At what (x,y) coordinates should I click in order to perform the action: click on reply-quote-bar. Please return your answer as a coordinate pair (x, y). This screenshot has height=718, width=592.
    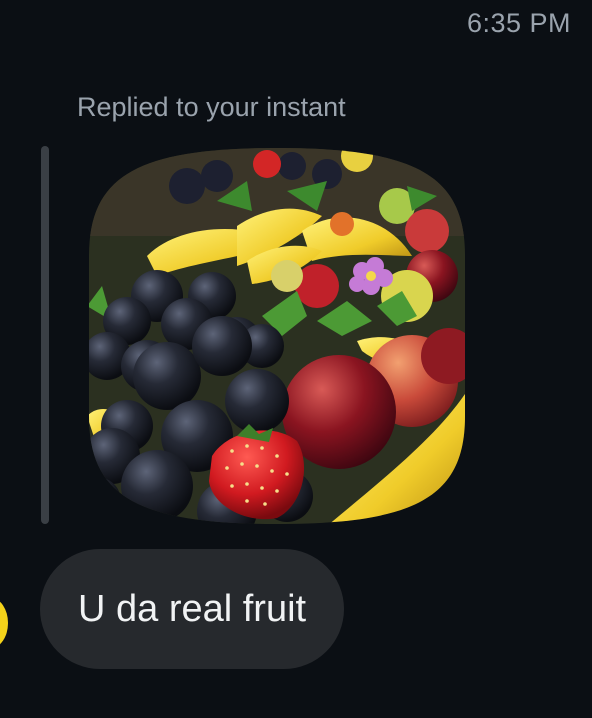
    Looking at the image, I should click on (45, 335).